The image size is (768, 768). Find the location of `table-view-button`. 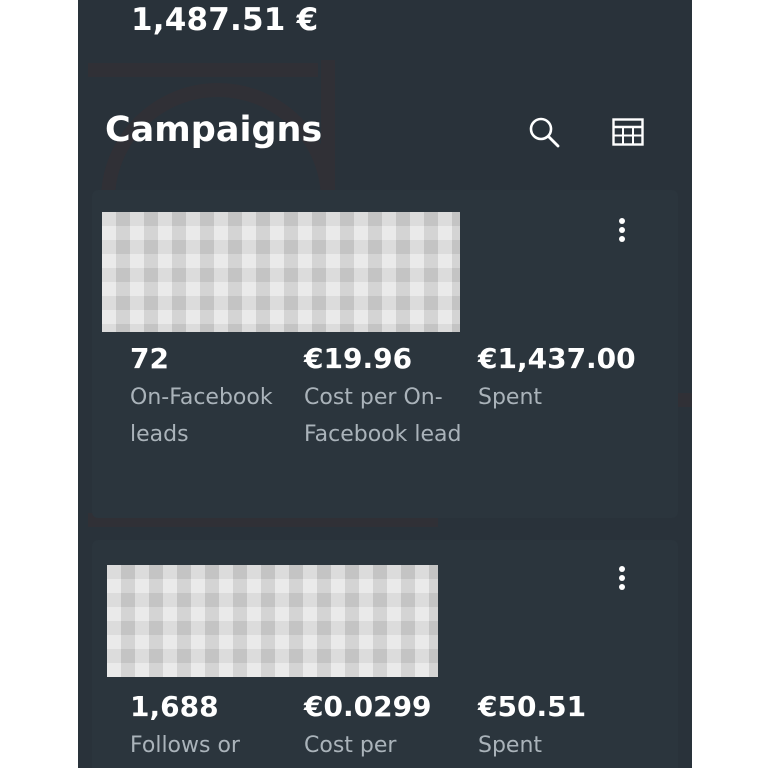

table-view-button is located at coordinates (628, 132).